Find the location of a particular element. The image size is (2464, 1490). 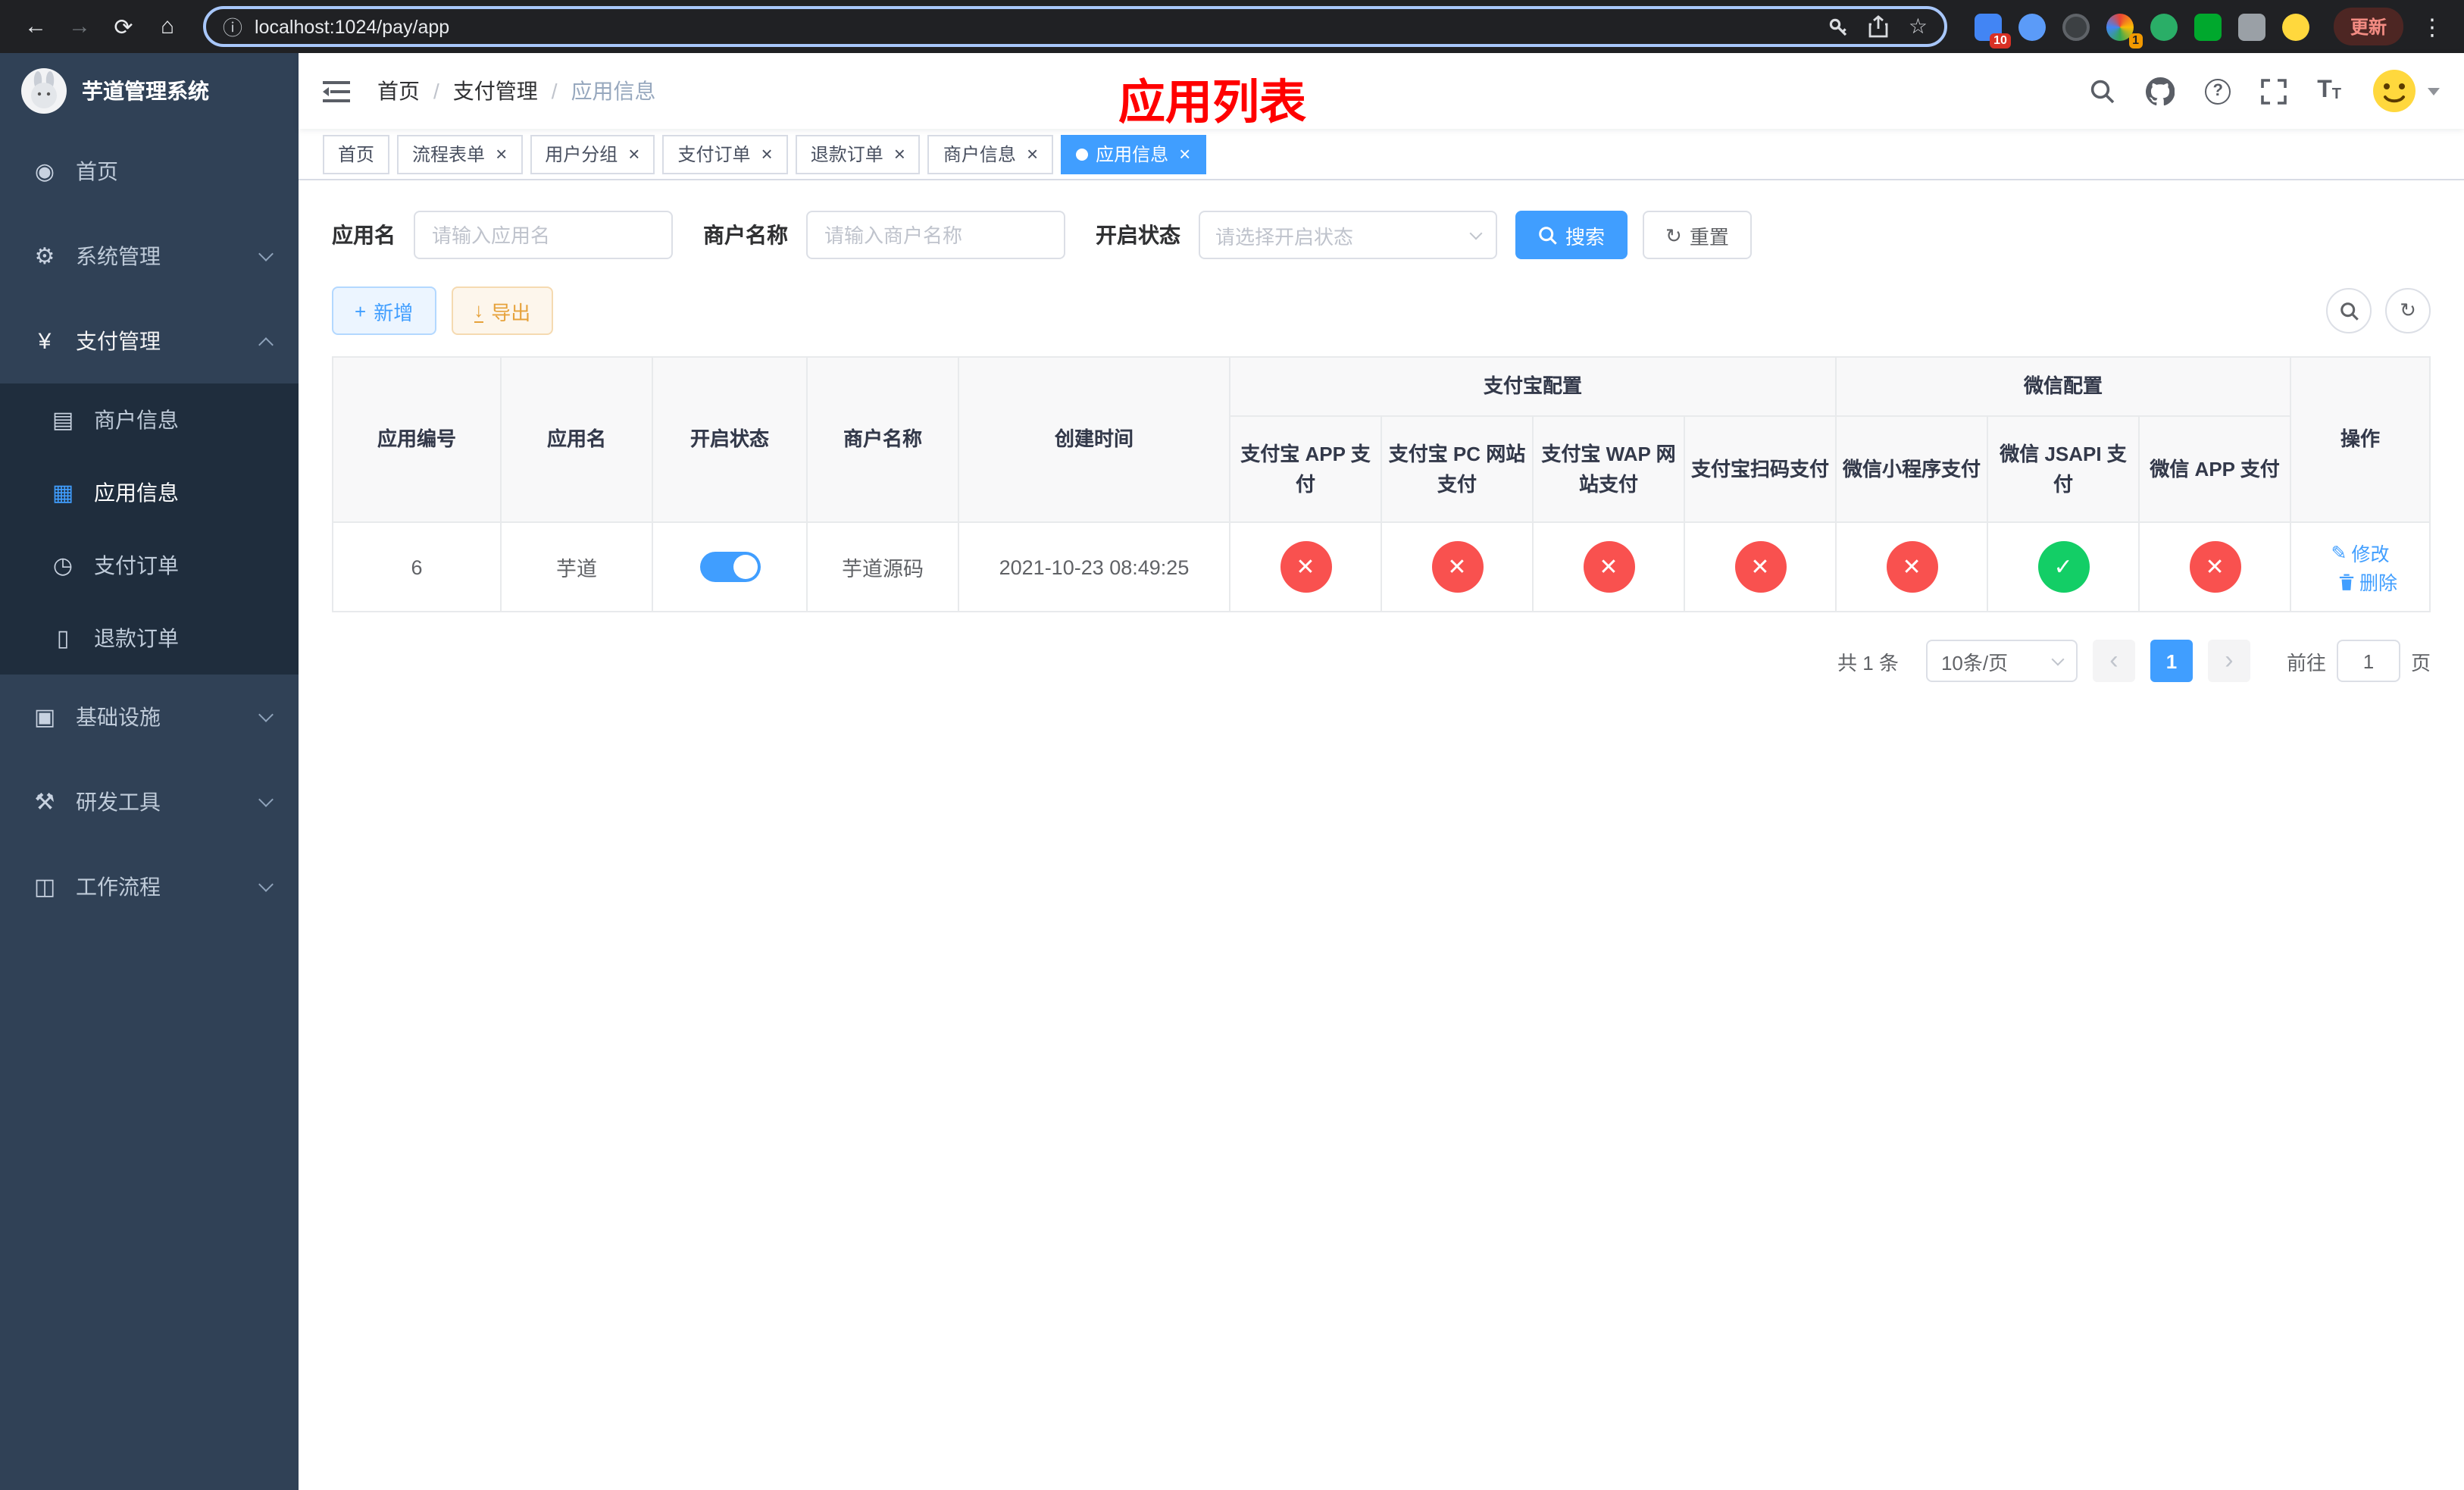

col-app-id: 应用编号 is located at coordinates (417, 440).